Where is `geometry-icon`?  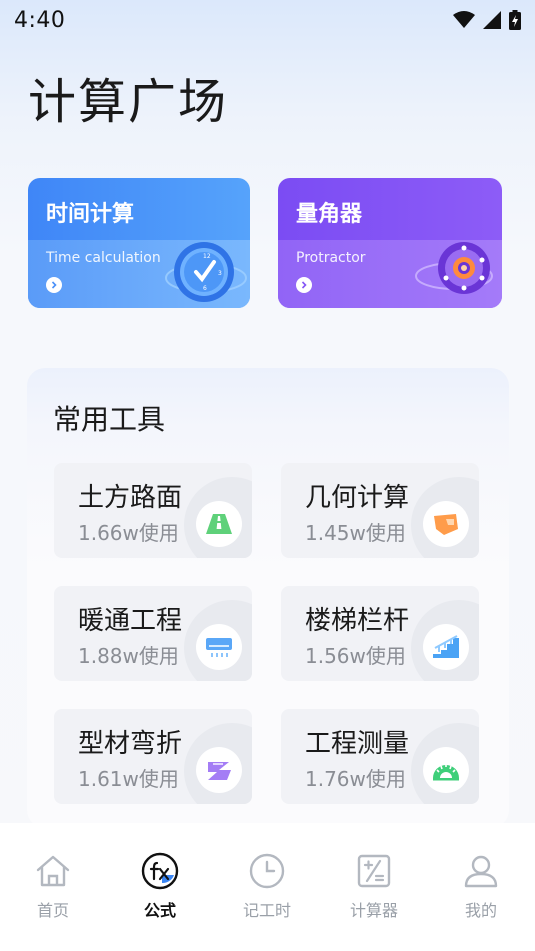 geometry-icon is located at coordinates (446, 524).